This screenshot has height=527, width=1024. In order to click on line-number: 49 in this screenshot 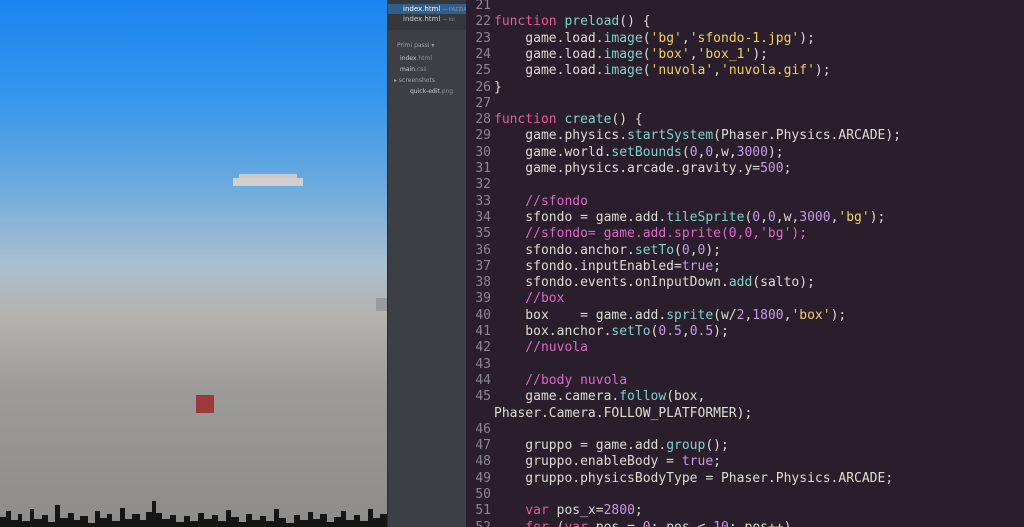, I will do `click(483, 478)`.